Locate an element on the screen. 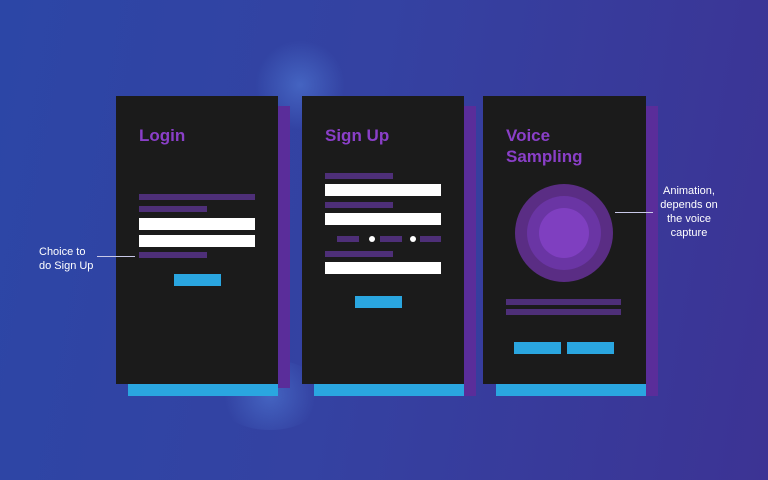  annotation-line: Animation, is located at coordinates (689, 191).